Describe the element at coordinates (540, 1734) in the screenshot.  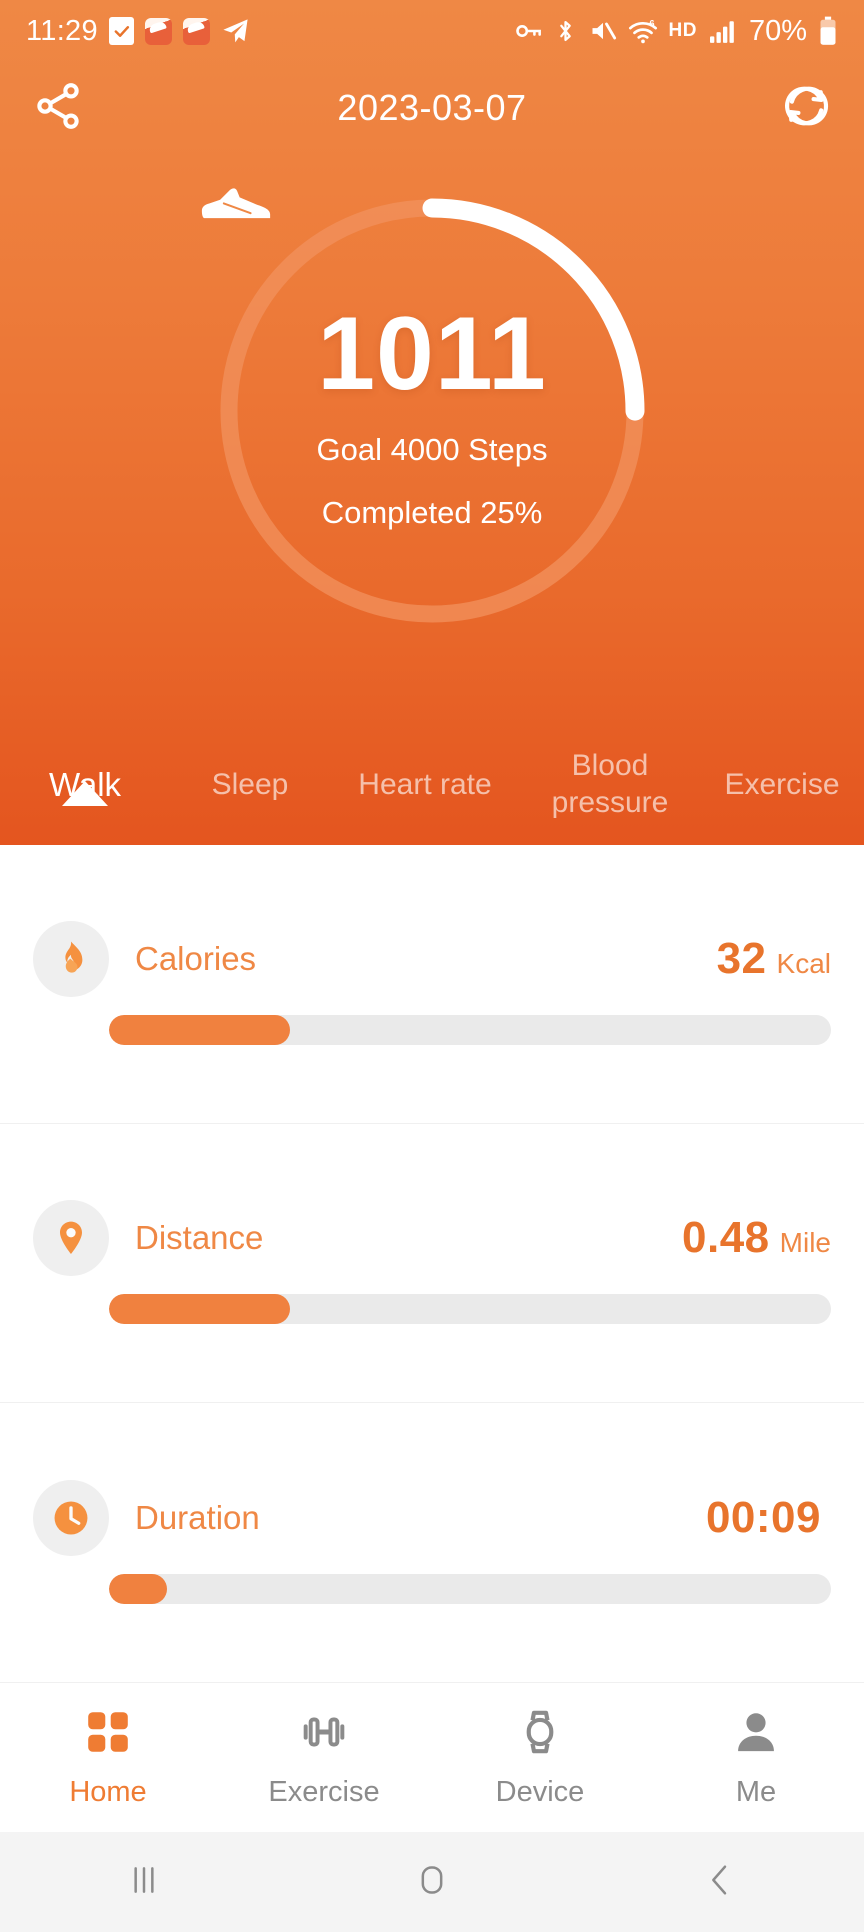
I see `smartwatch-icon` at that location.